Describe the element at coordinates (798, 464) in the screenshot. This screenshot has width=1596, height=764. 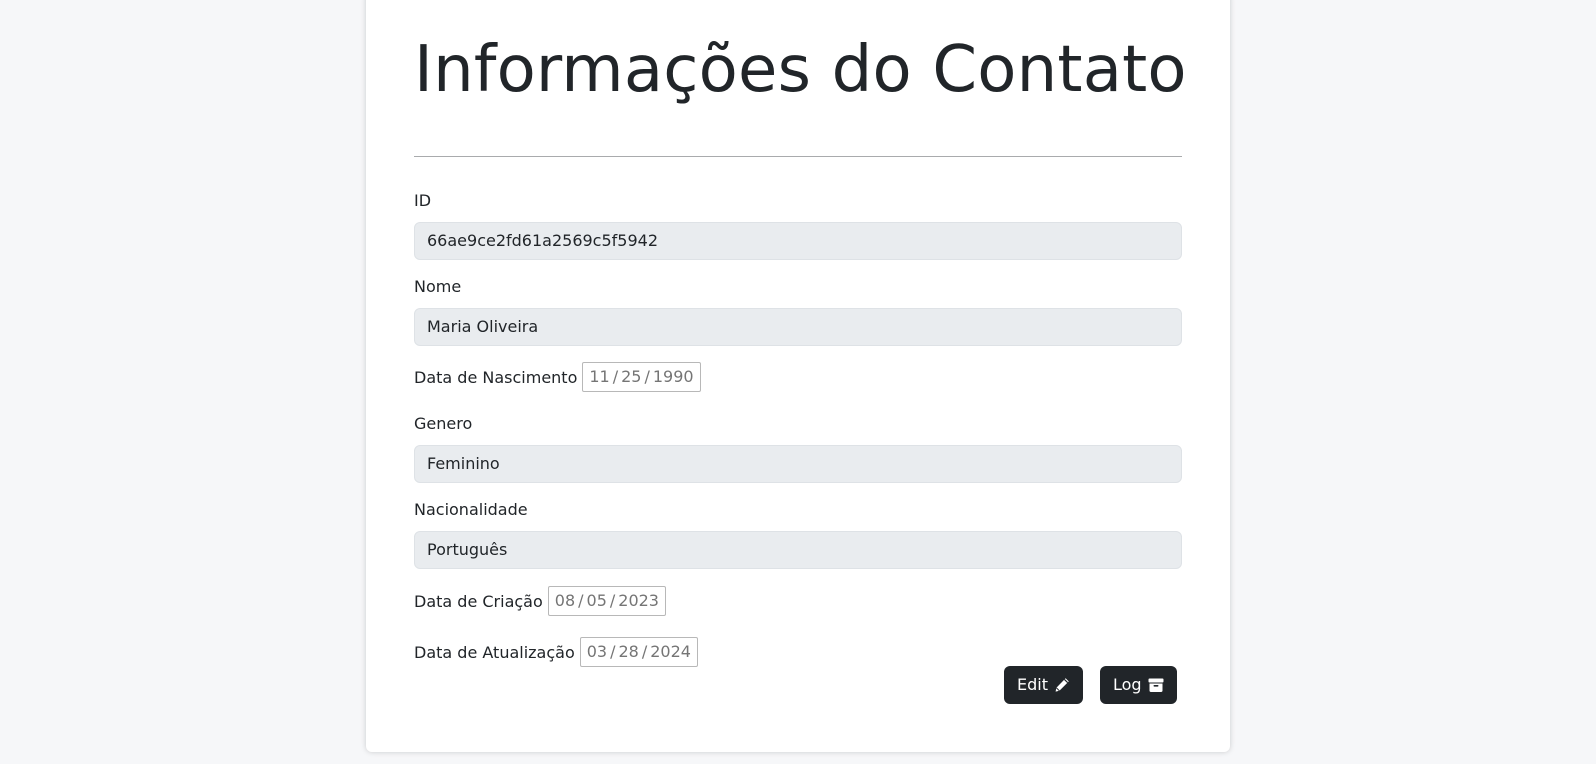
I see `genero-field: Feminino` at that location.